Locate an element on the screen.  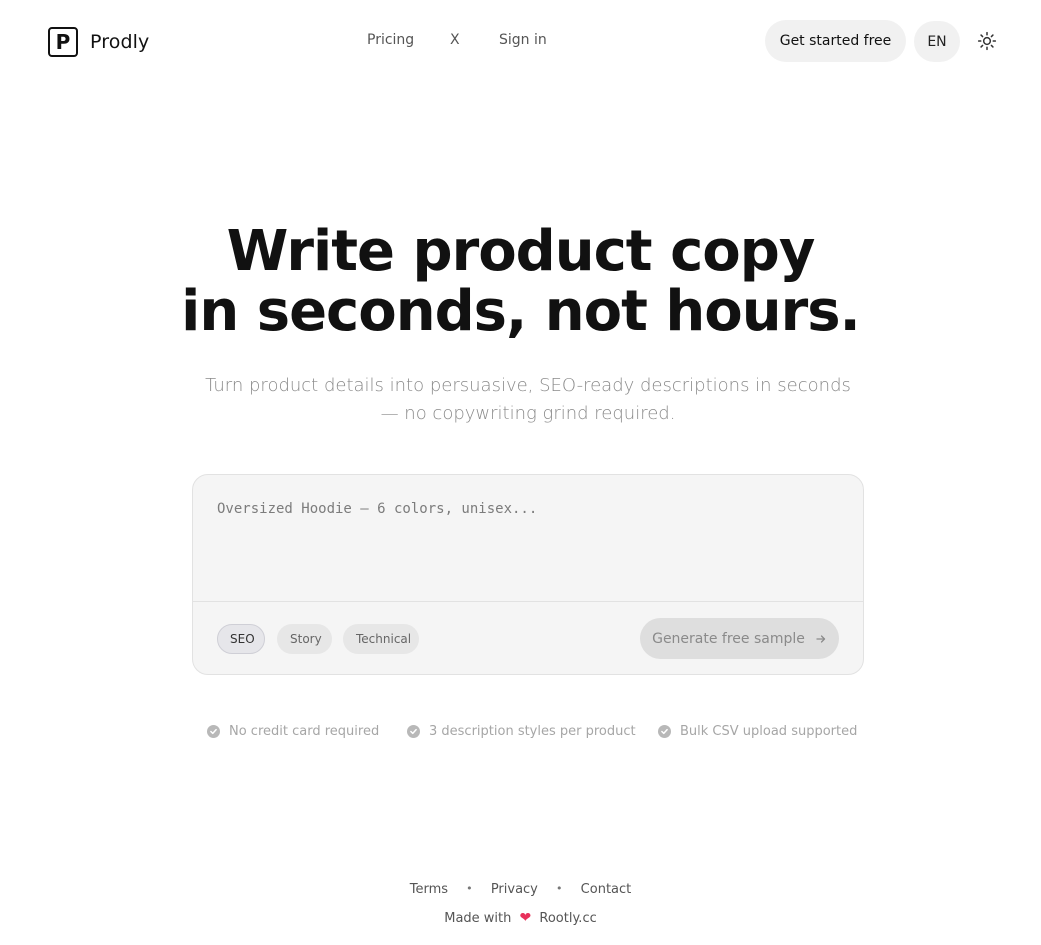
brand-name: Prodly is located at coordinates (120, 42).